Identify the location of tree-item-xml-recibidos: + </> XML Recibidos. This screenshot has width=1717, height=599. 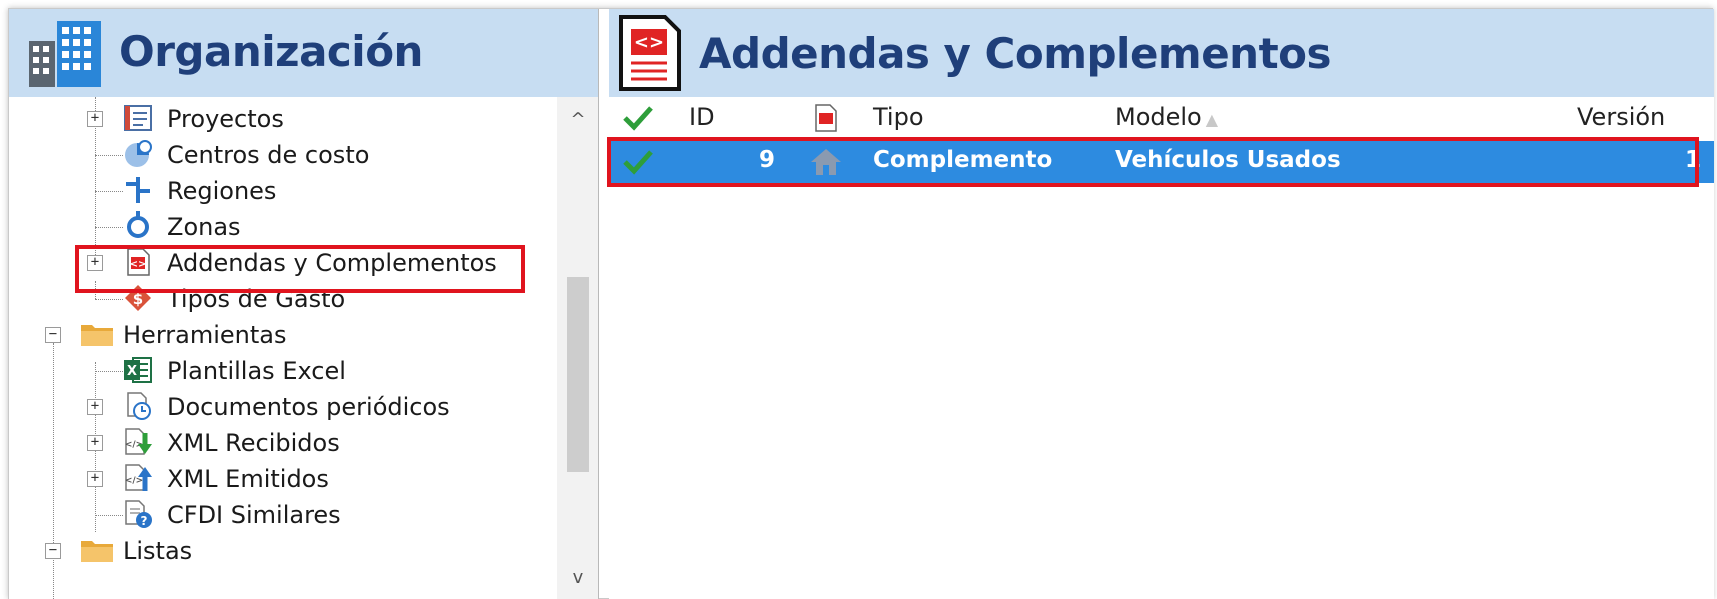
(283, 443).